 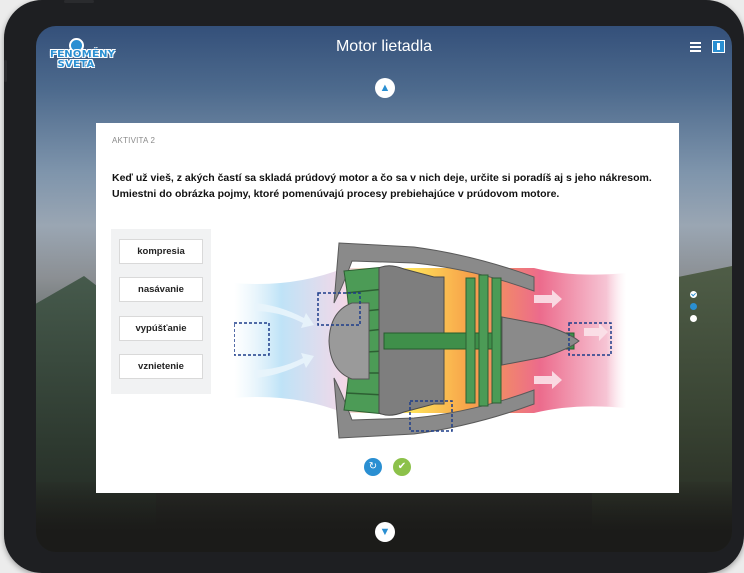 I want to click on nav-up-button: ▲, so click(x=385, y=88).